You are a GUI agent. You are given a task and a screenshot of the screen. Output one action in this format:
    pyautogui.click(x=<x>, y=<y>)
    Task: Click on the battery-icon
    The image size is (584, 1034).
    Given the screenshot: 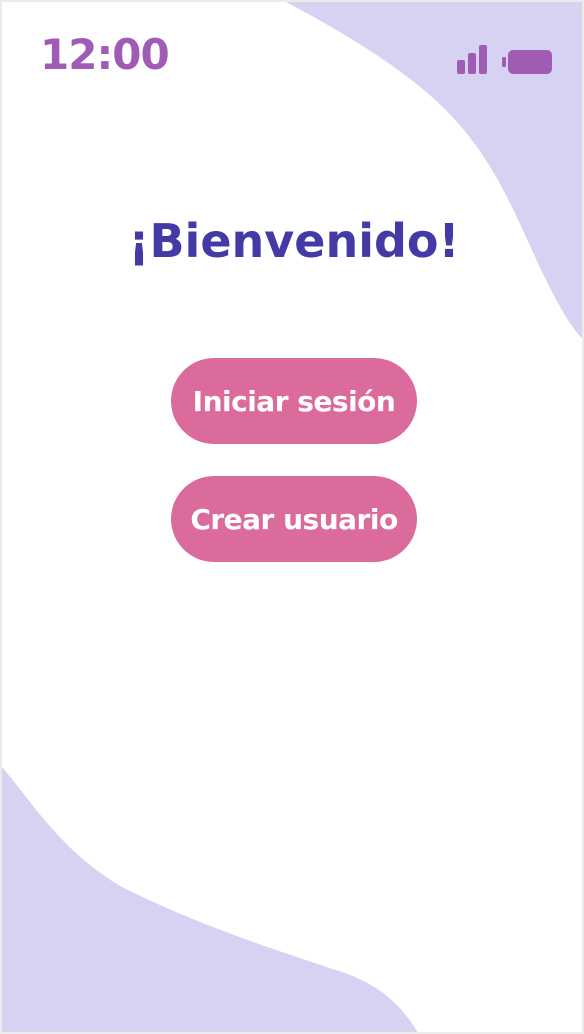 What is the action you would take?
    pyautogui.click(x=527, y=62)
    